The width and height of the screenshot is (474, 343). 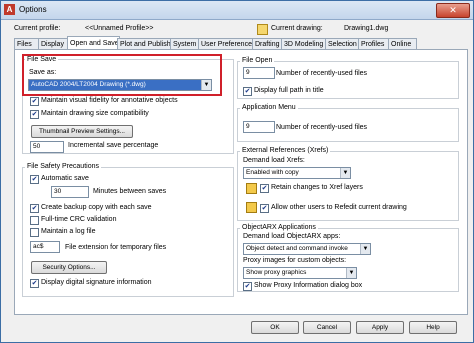 I want to click on arx-demand-value: Object detect and command invoke, so click(x=297, y=248).